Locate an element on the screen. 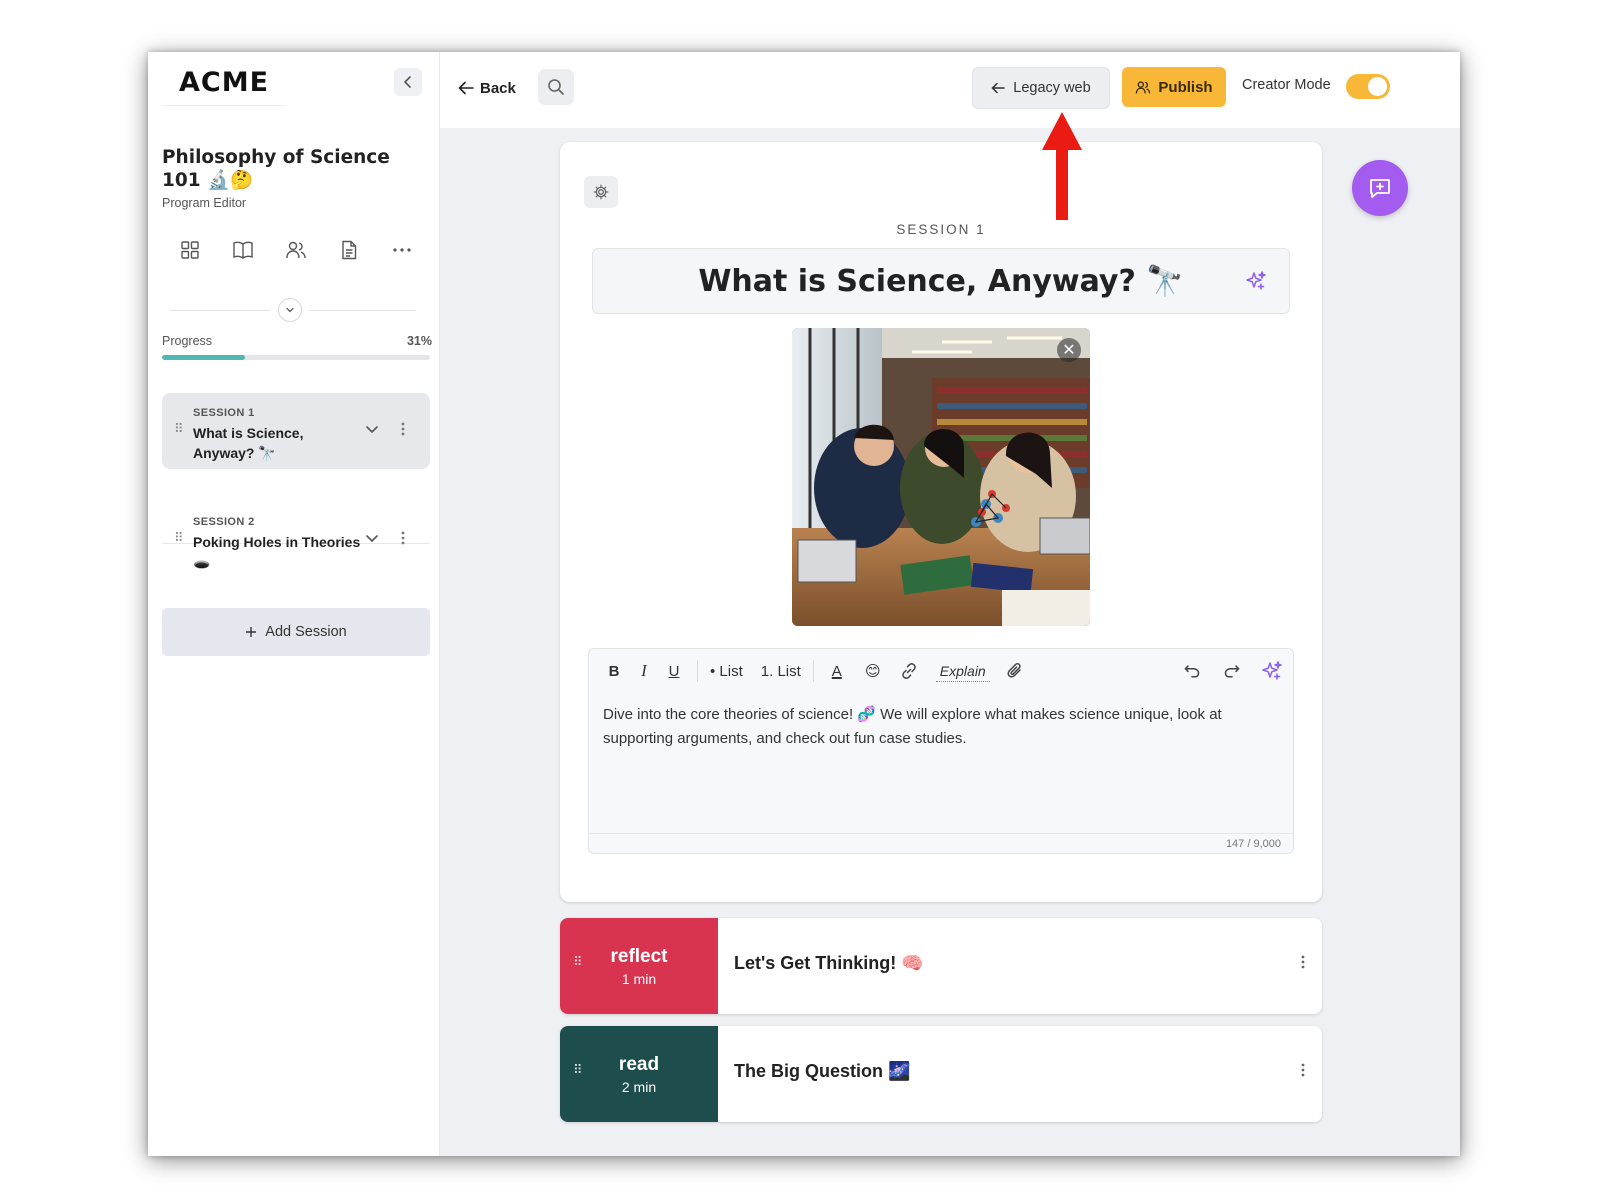 The height and width of the screenshot is (1200, 1600). session-item: ⠿ SESSION 1 What is Science, Anyway? 🔭 is located at coordinates (296, 431).